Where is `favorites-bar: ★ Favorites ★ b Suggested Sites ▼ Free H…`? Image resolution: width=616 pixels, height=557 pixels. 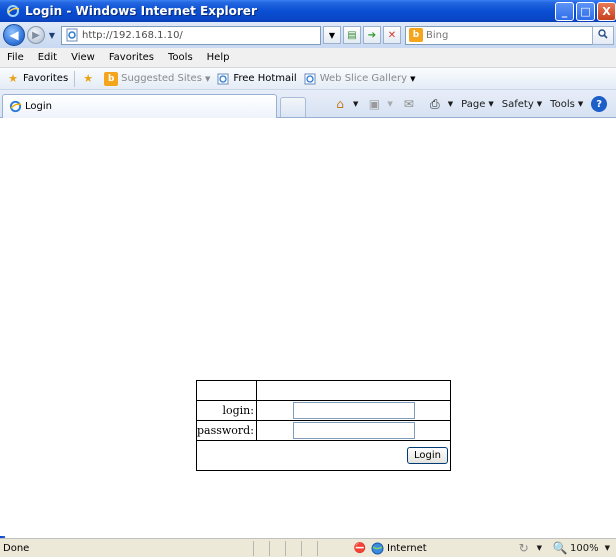
favorites-bar: ★ Favorites ★ b Suggested Sites ▼ Free H… is located at coordinates (308, 79).